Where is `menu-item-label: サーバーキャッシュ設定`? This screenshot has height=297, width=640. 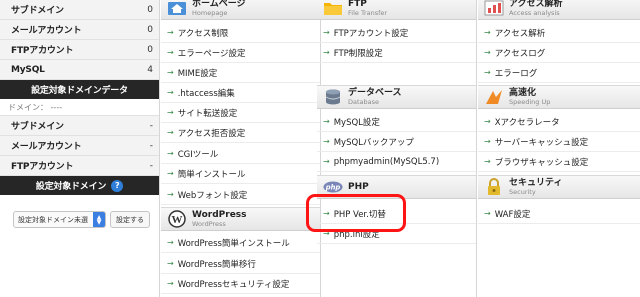 menu-item-label: サーバーキャッシュ設定 is located at coordinates (541, 142).